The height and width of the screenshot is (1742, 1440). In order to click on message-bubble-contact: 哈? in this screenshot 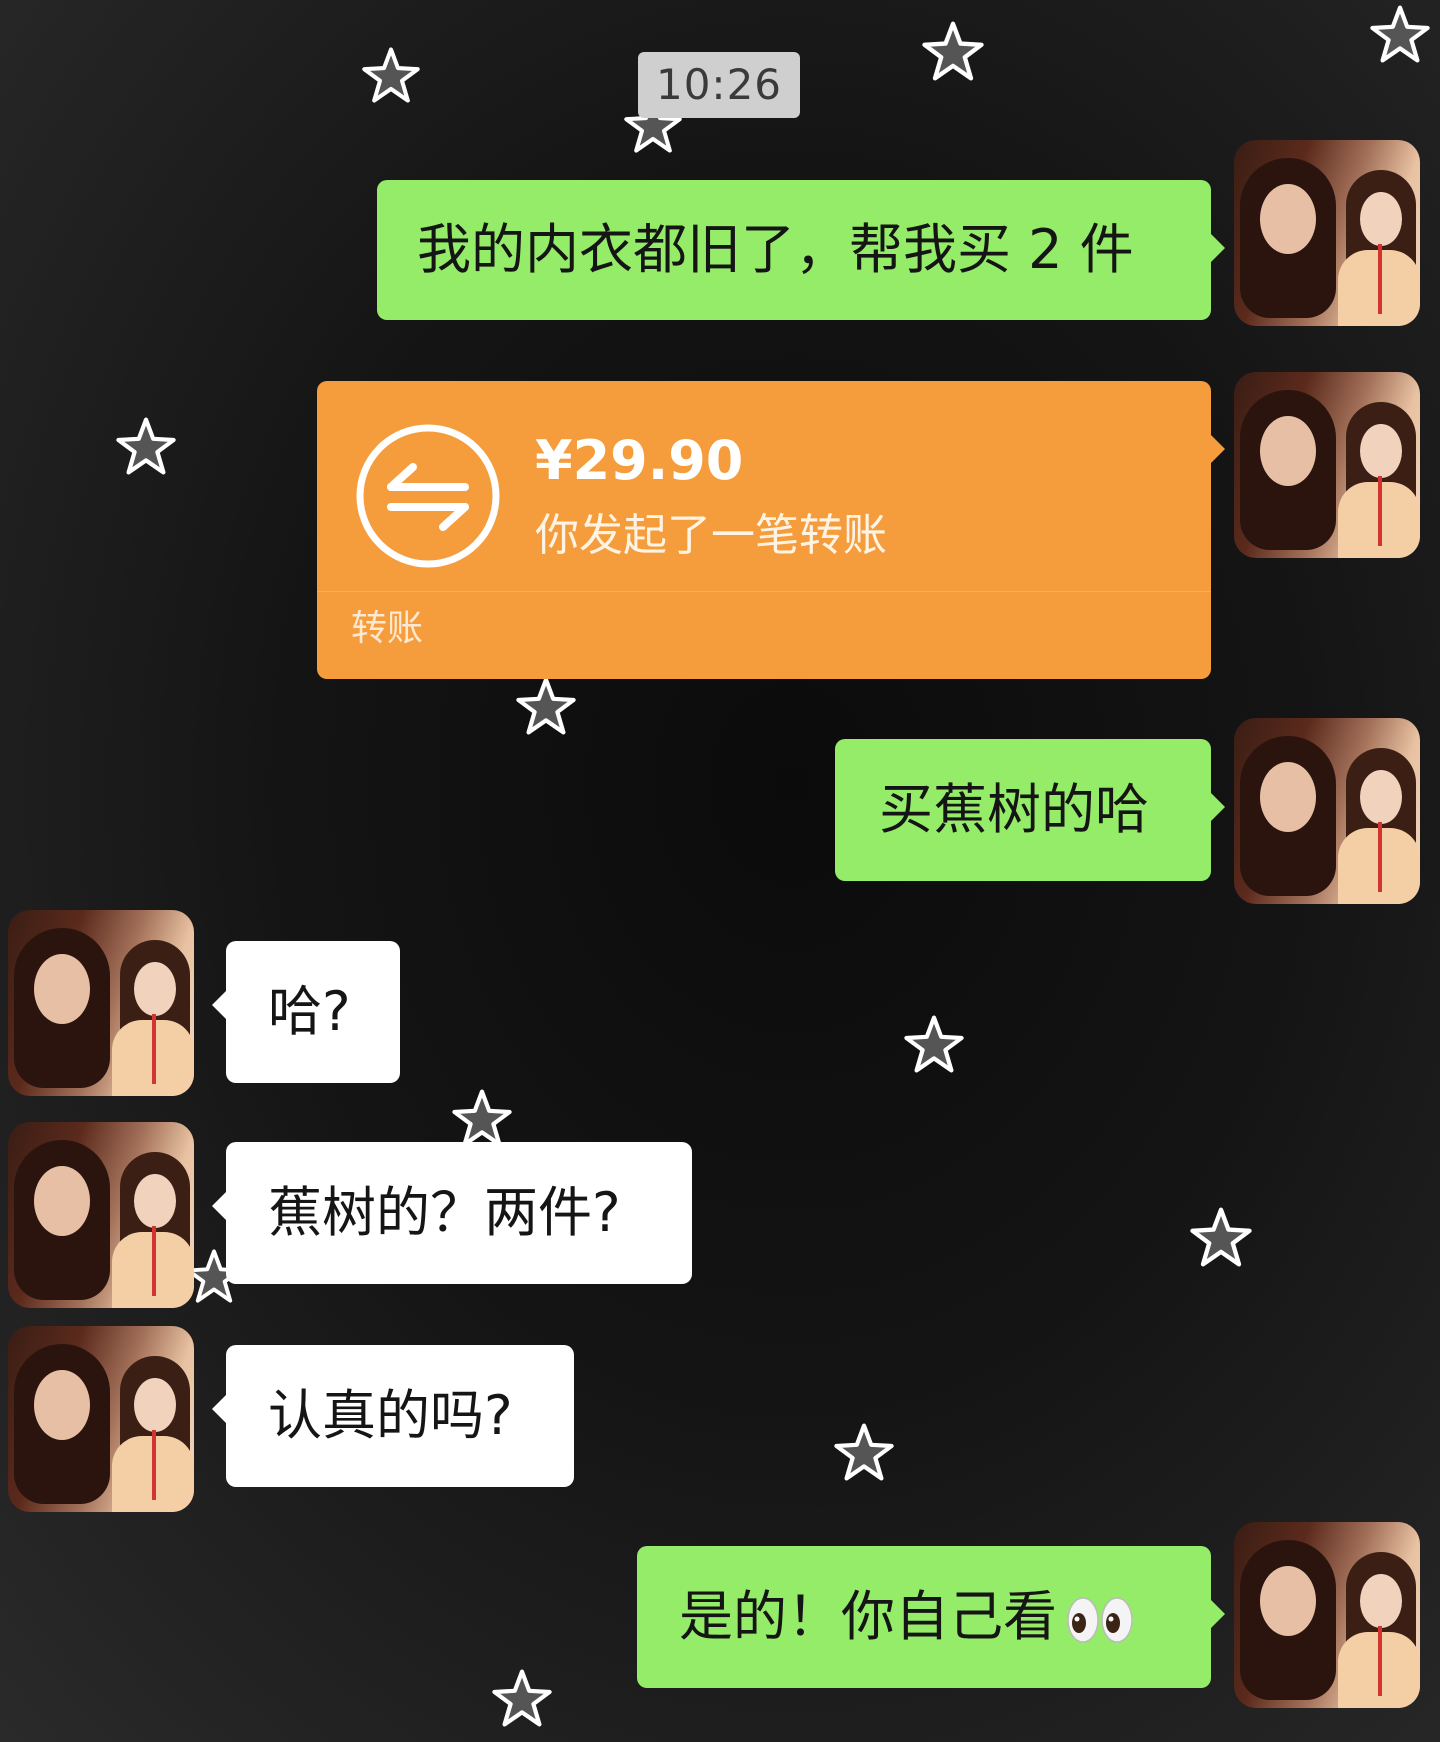, I will do `click(306, 1012)`.